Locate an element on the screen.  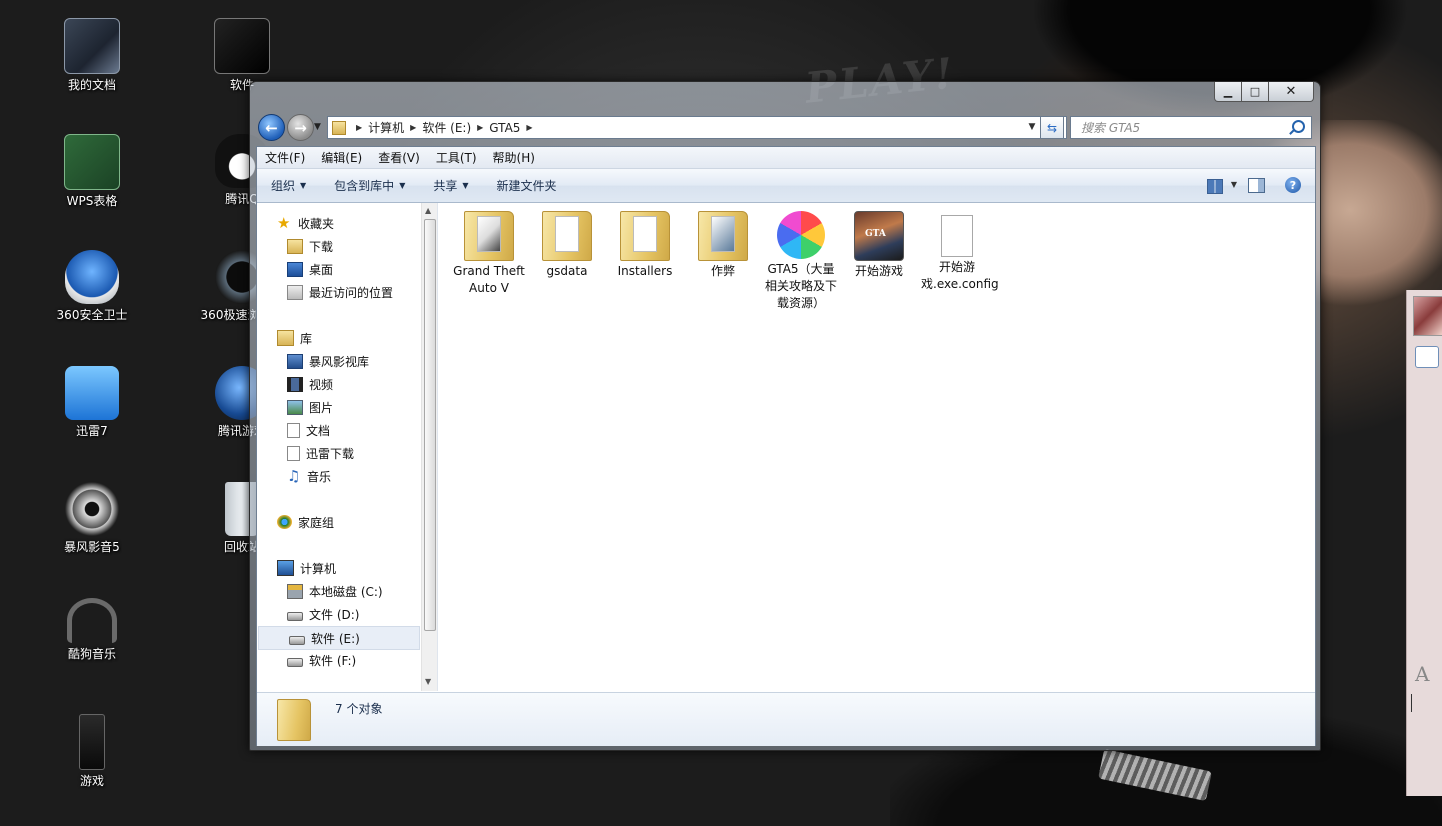
nav-item-label: 音乐 is located at coordinates (319, 476).